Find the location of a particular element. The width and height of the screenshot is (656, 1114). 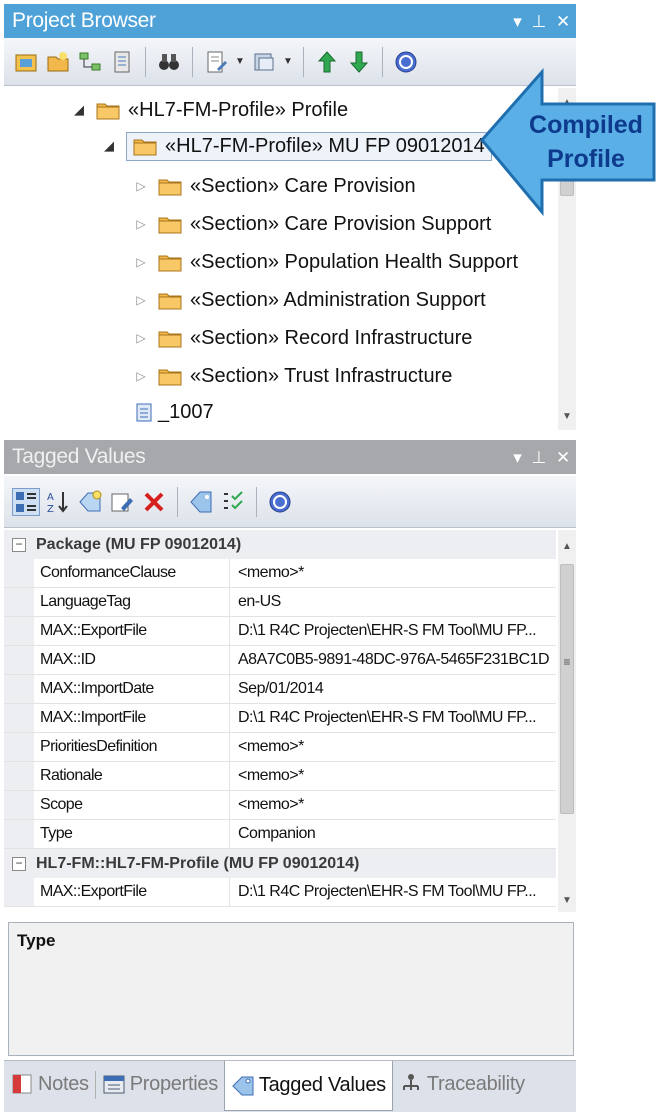

tree-item-population-health-support: ▷ «Section» Population Health Support is located at coordinates (325, 262).